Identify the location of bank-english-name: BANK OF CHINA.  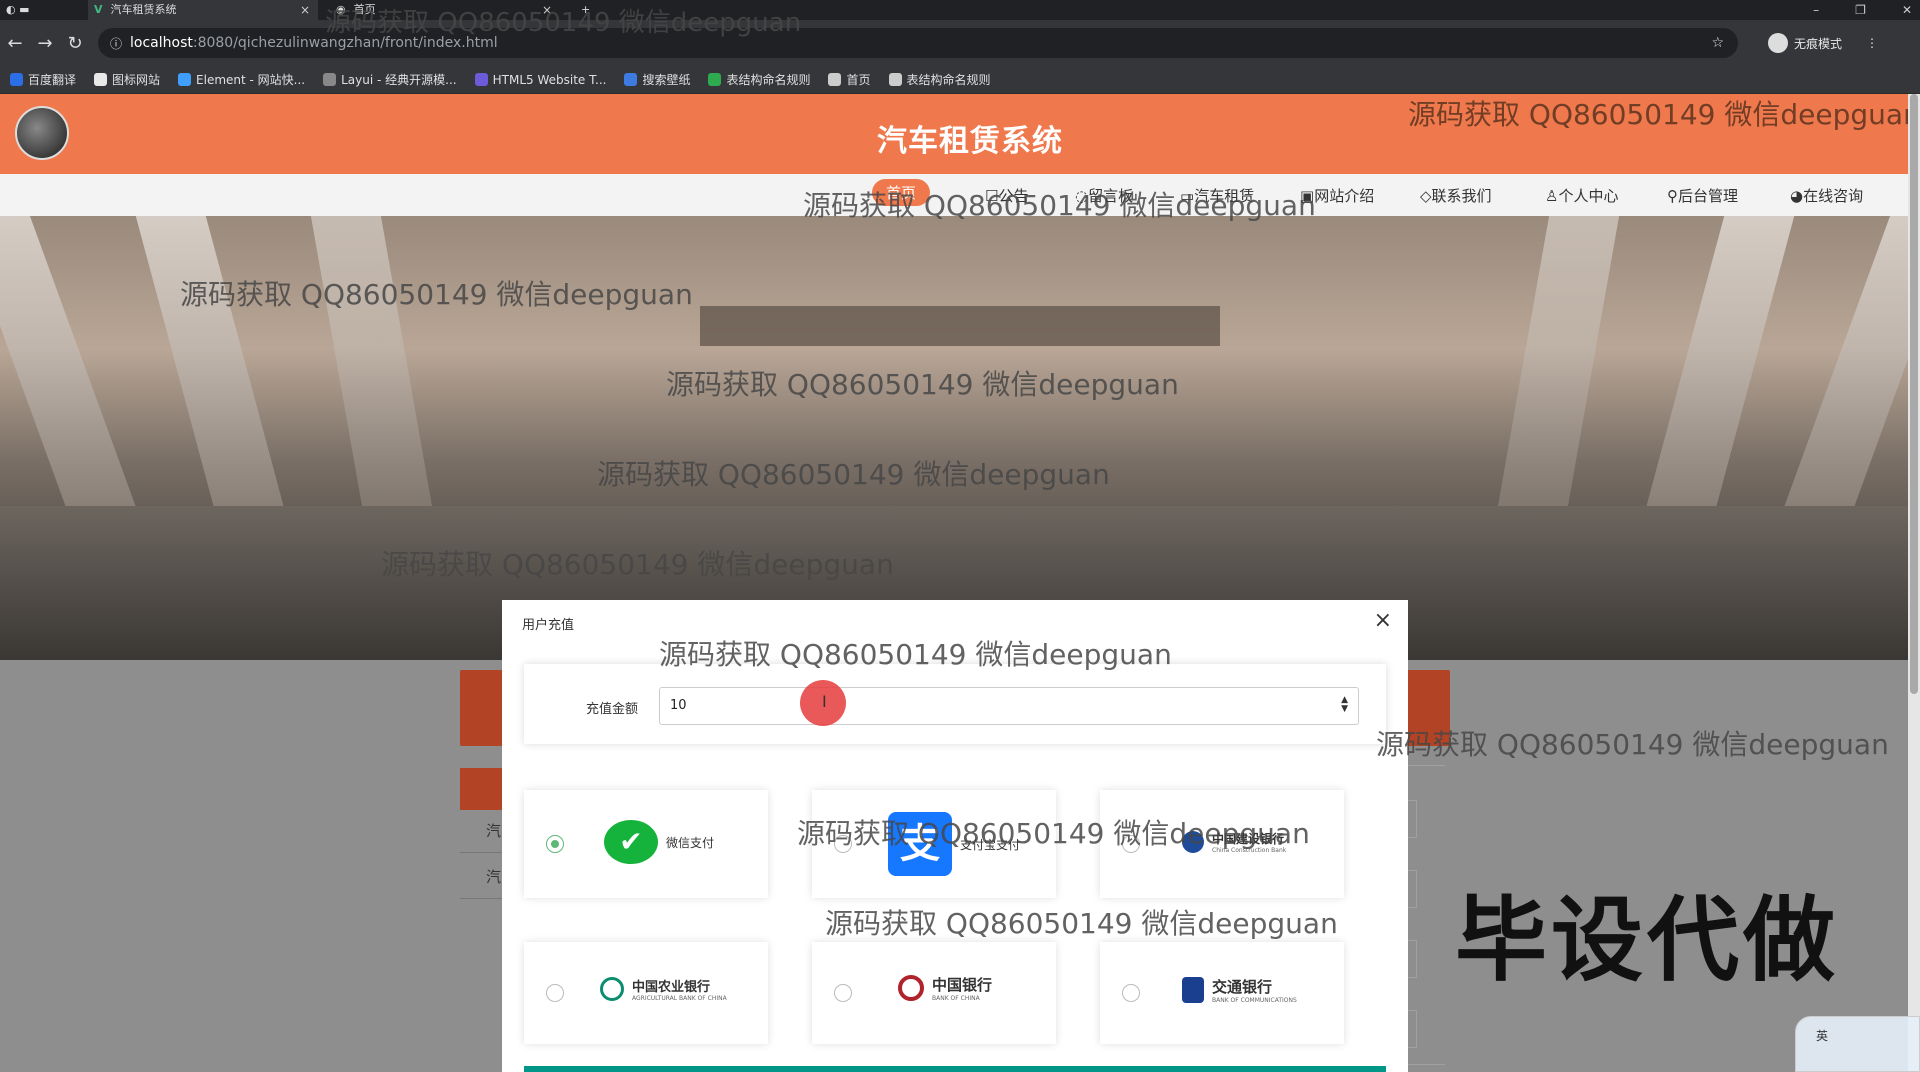
(956, 998).